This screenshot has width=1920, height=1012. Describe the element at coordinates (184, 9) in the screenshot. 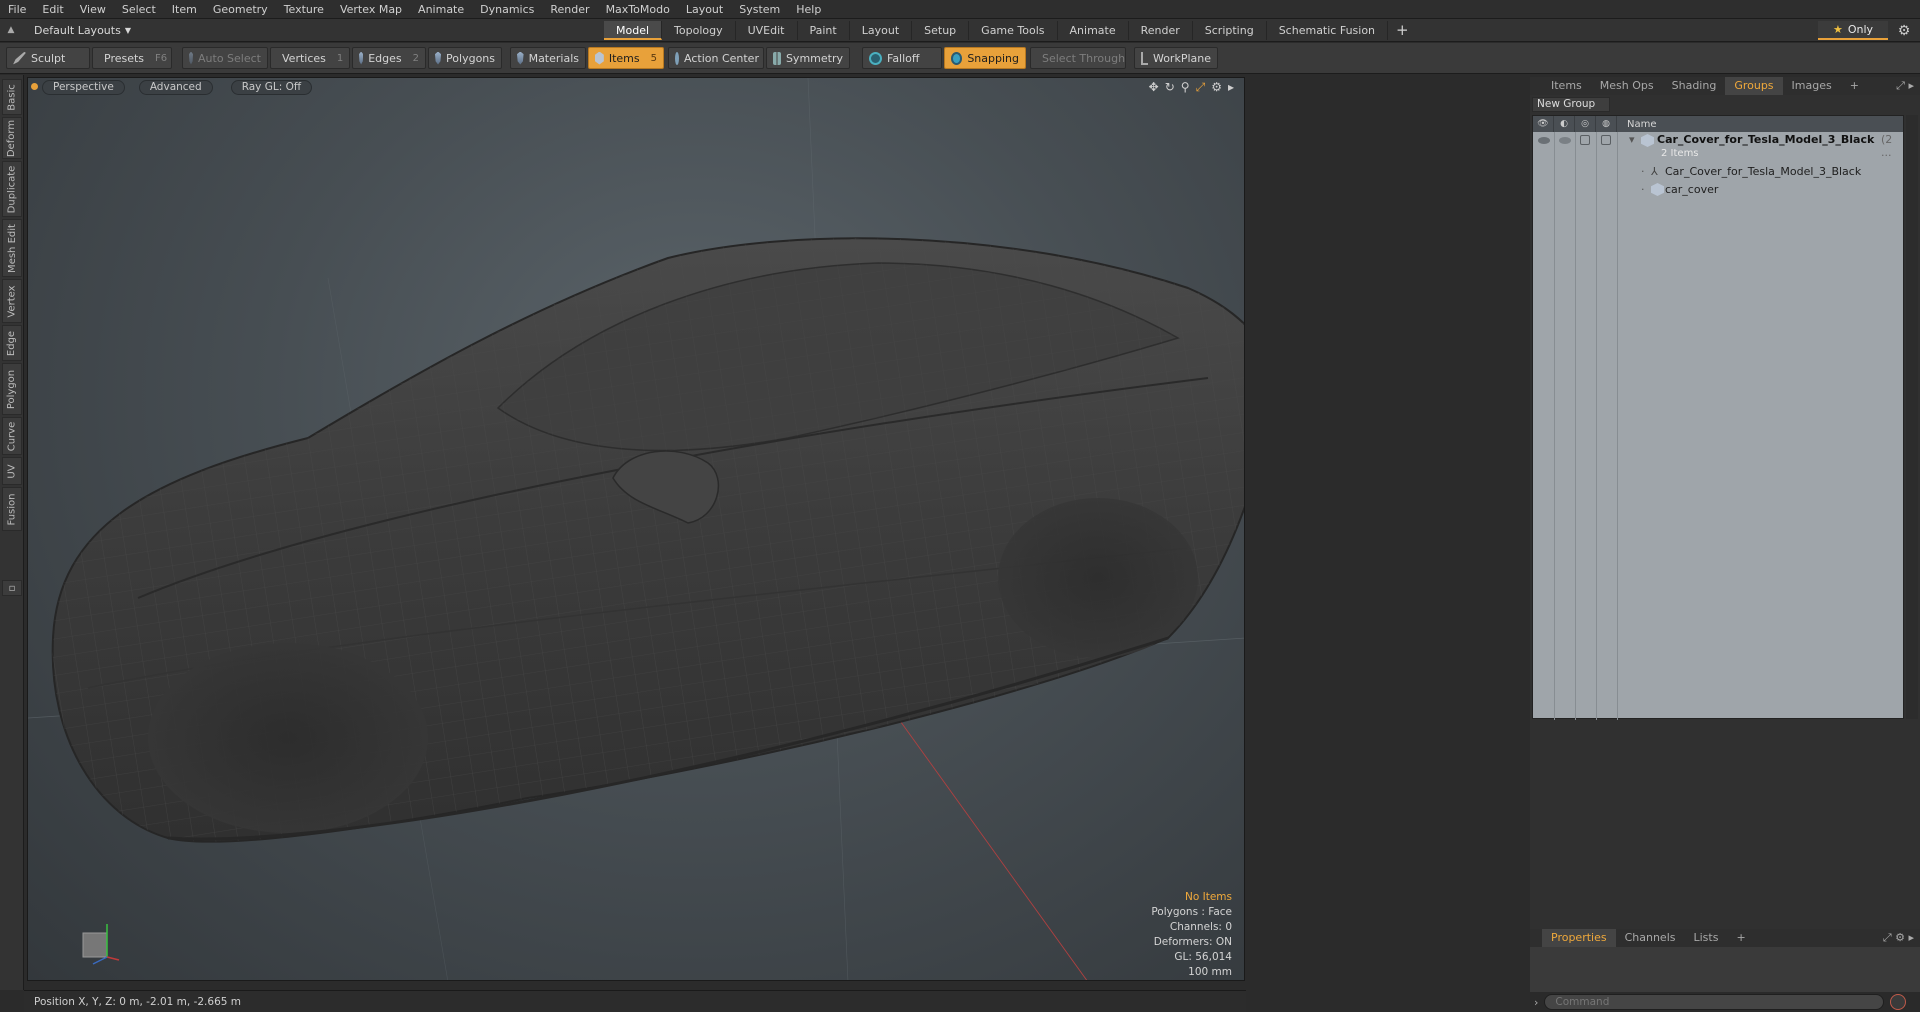

I see `menu-item: Item` at that location.